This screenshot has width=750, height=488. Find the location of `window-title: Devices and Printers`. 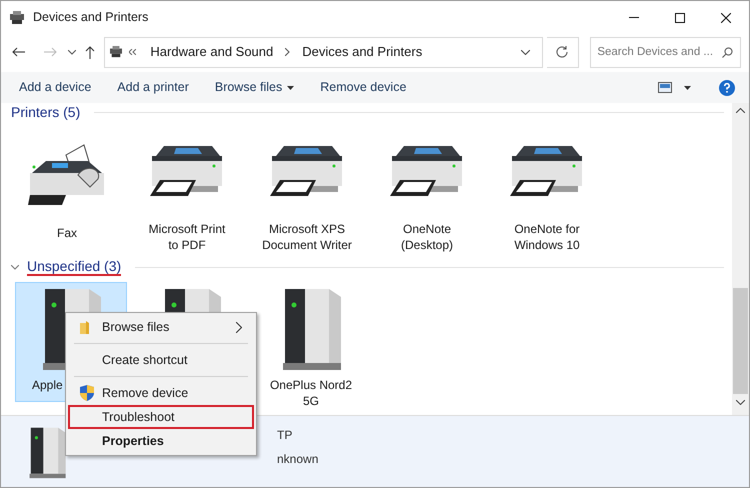

window-title: Devices and Printers is located at coordinates (90, 17).